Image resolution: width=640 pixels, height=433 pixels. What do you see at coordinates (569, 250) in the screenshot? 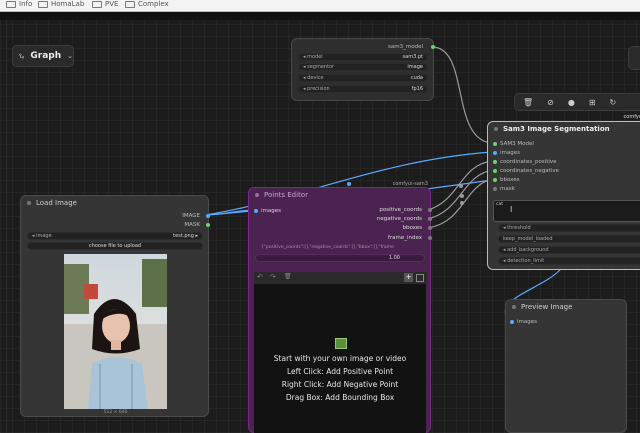
I see `add-background-widget: ◂ add_background` at bounding box center [569, 250].